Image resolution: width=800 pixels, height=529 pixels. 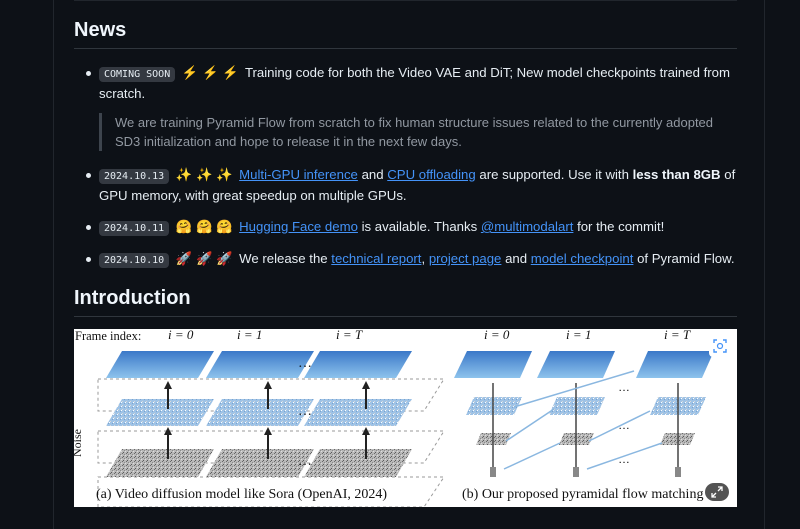 What do you see at coordinates (298, 174) in the screenshot?
I see `multi-gpu-link: Multi-GPU inference` at bounding box center [298, 174].